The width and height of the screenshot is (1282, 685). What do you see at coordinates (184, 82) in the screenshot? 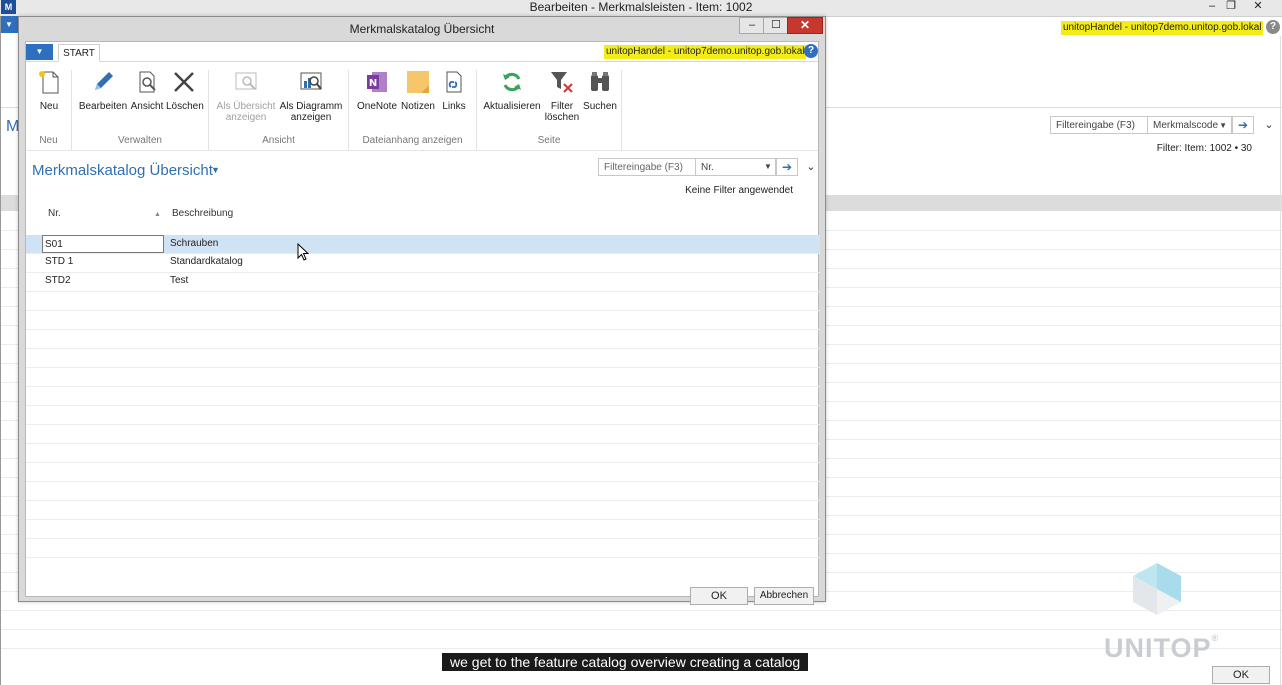
I see `delete-x-icon` at bounding box center [184, 82].